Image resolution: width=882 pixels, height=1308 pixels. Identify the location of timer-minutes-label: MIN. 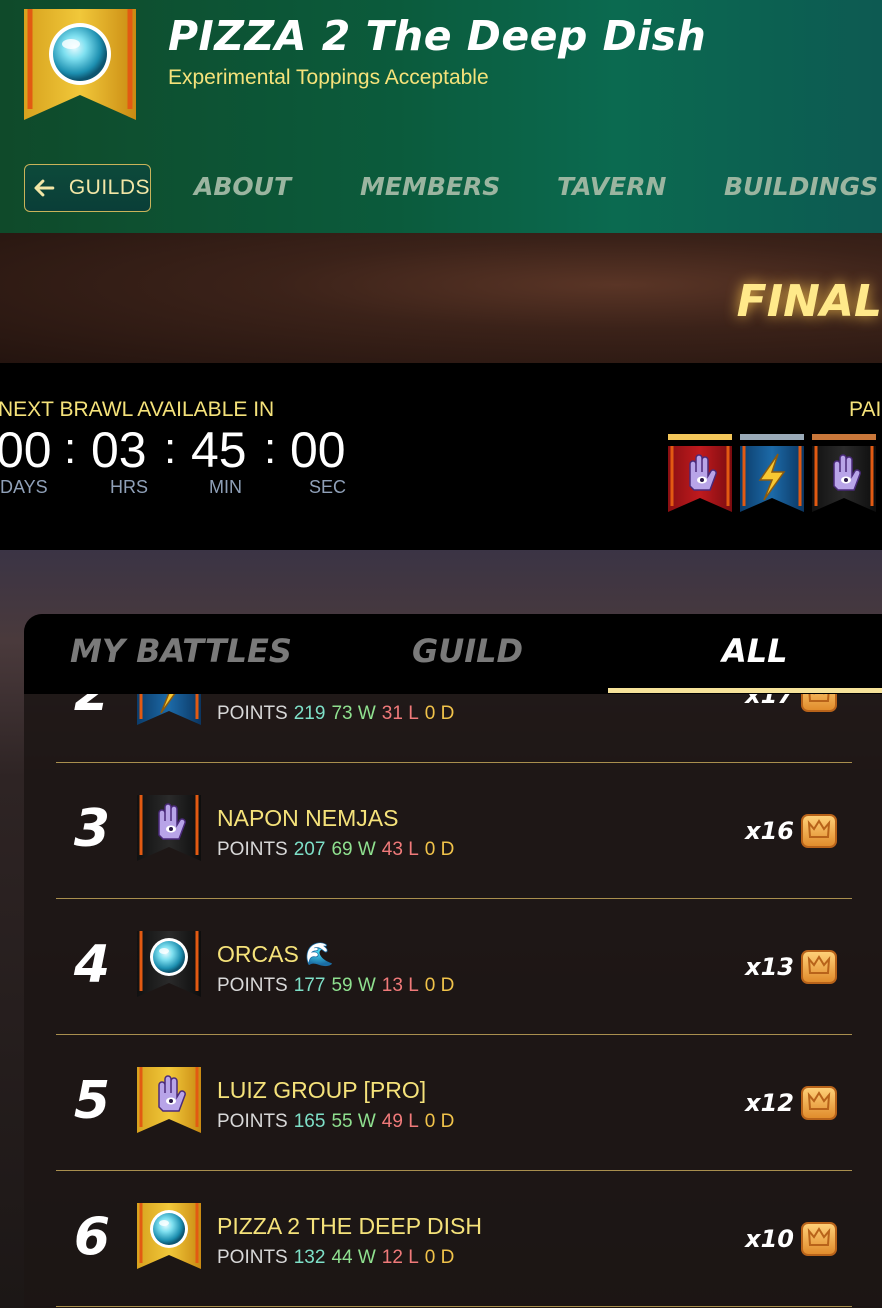
(225, 487).